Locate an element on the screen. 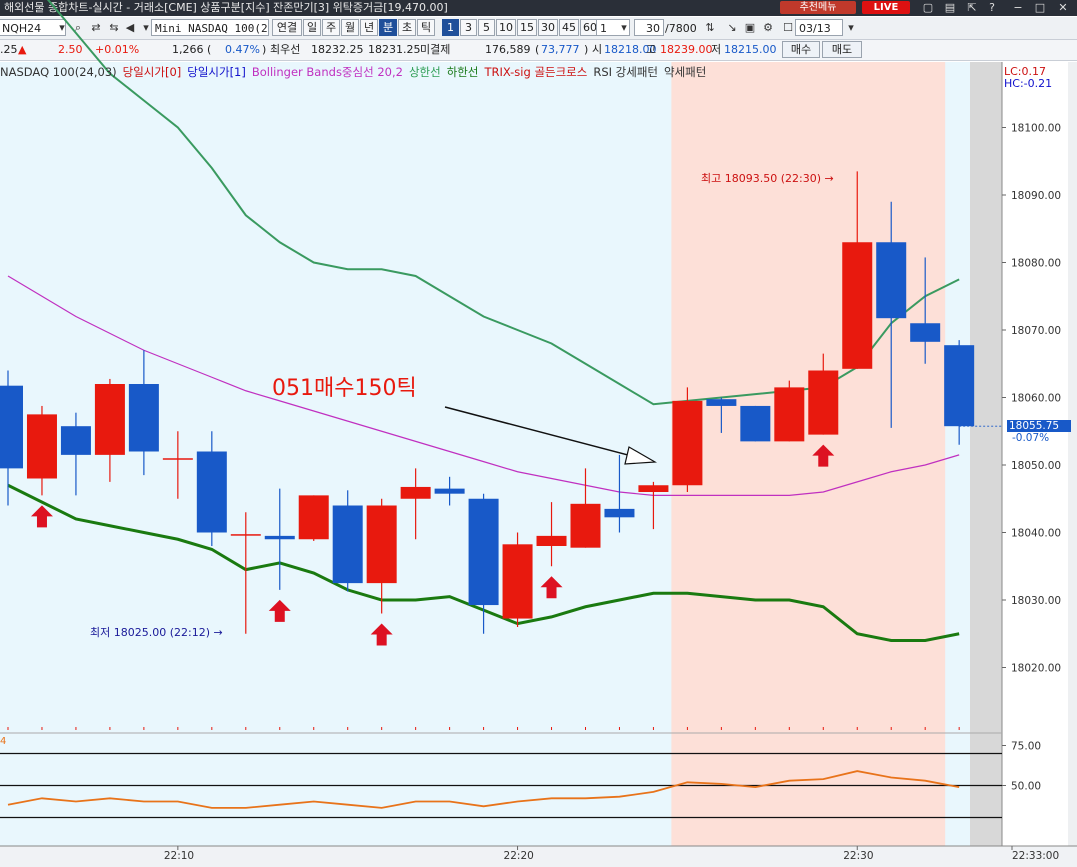  y-tick-label-7: 18090.00 is located at coordinates (1036, 196).